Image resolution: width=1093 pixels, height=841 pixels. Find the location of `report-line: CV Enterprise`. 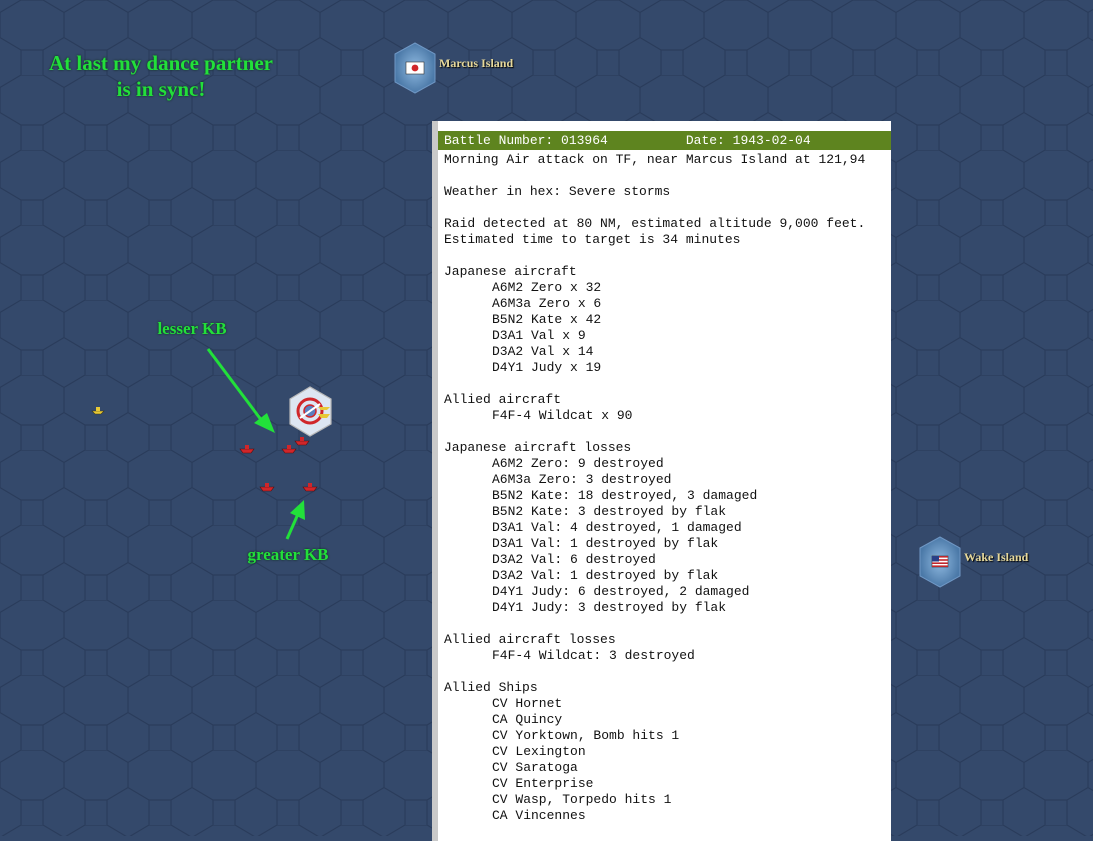

report-line: CV Enterprise is located at coordinates (543, 783).